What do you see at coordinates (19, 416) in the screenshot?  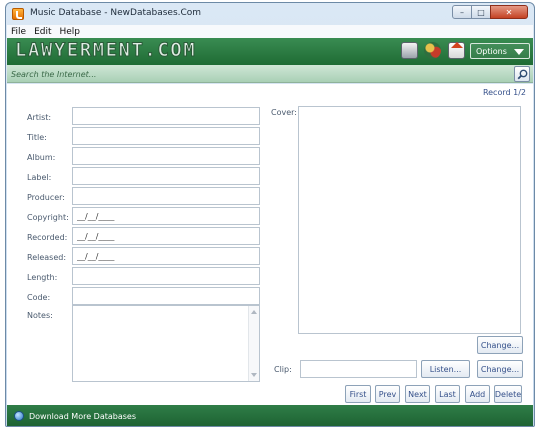 I see `globe-icon` at bounding box center [19, 416].